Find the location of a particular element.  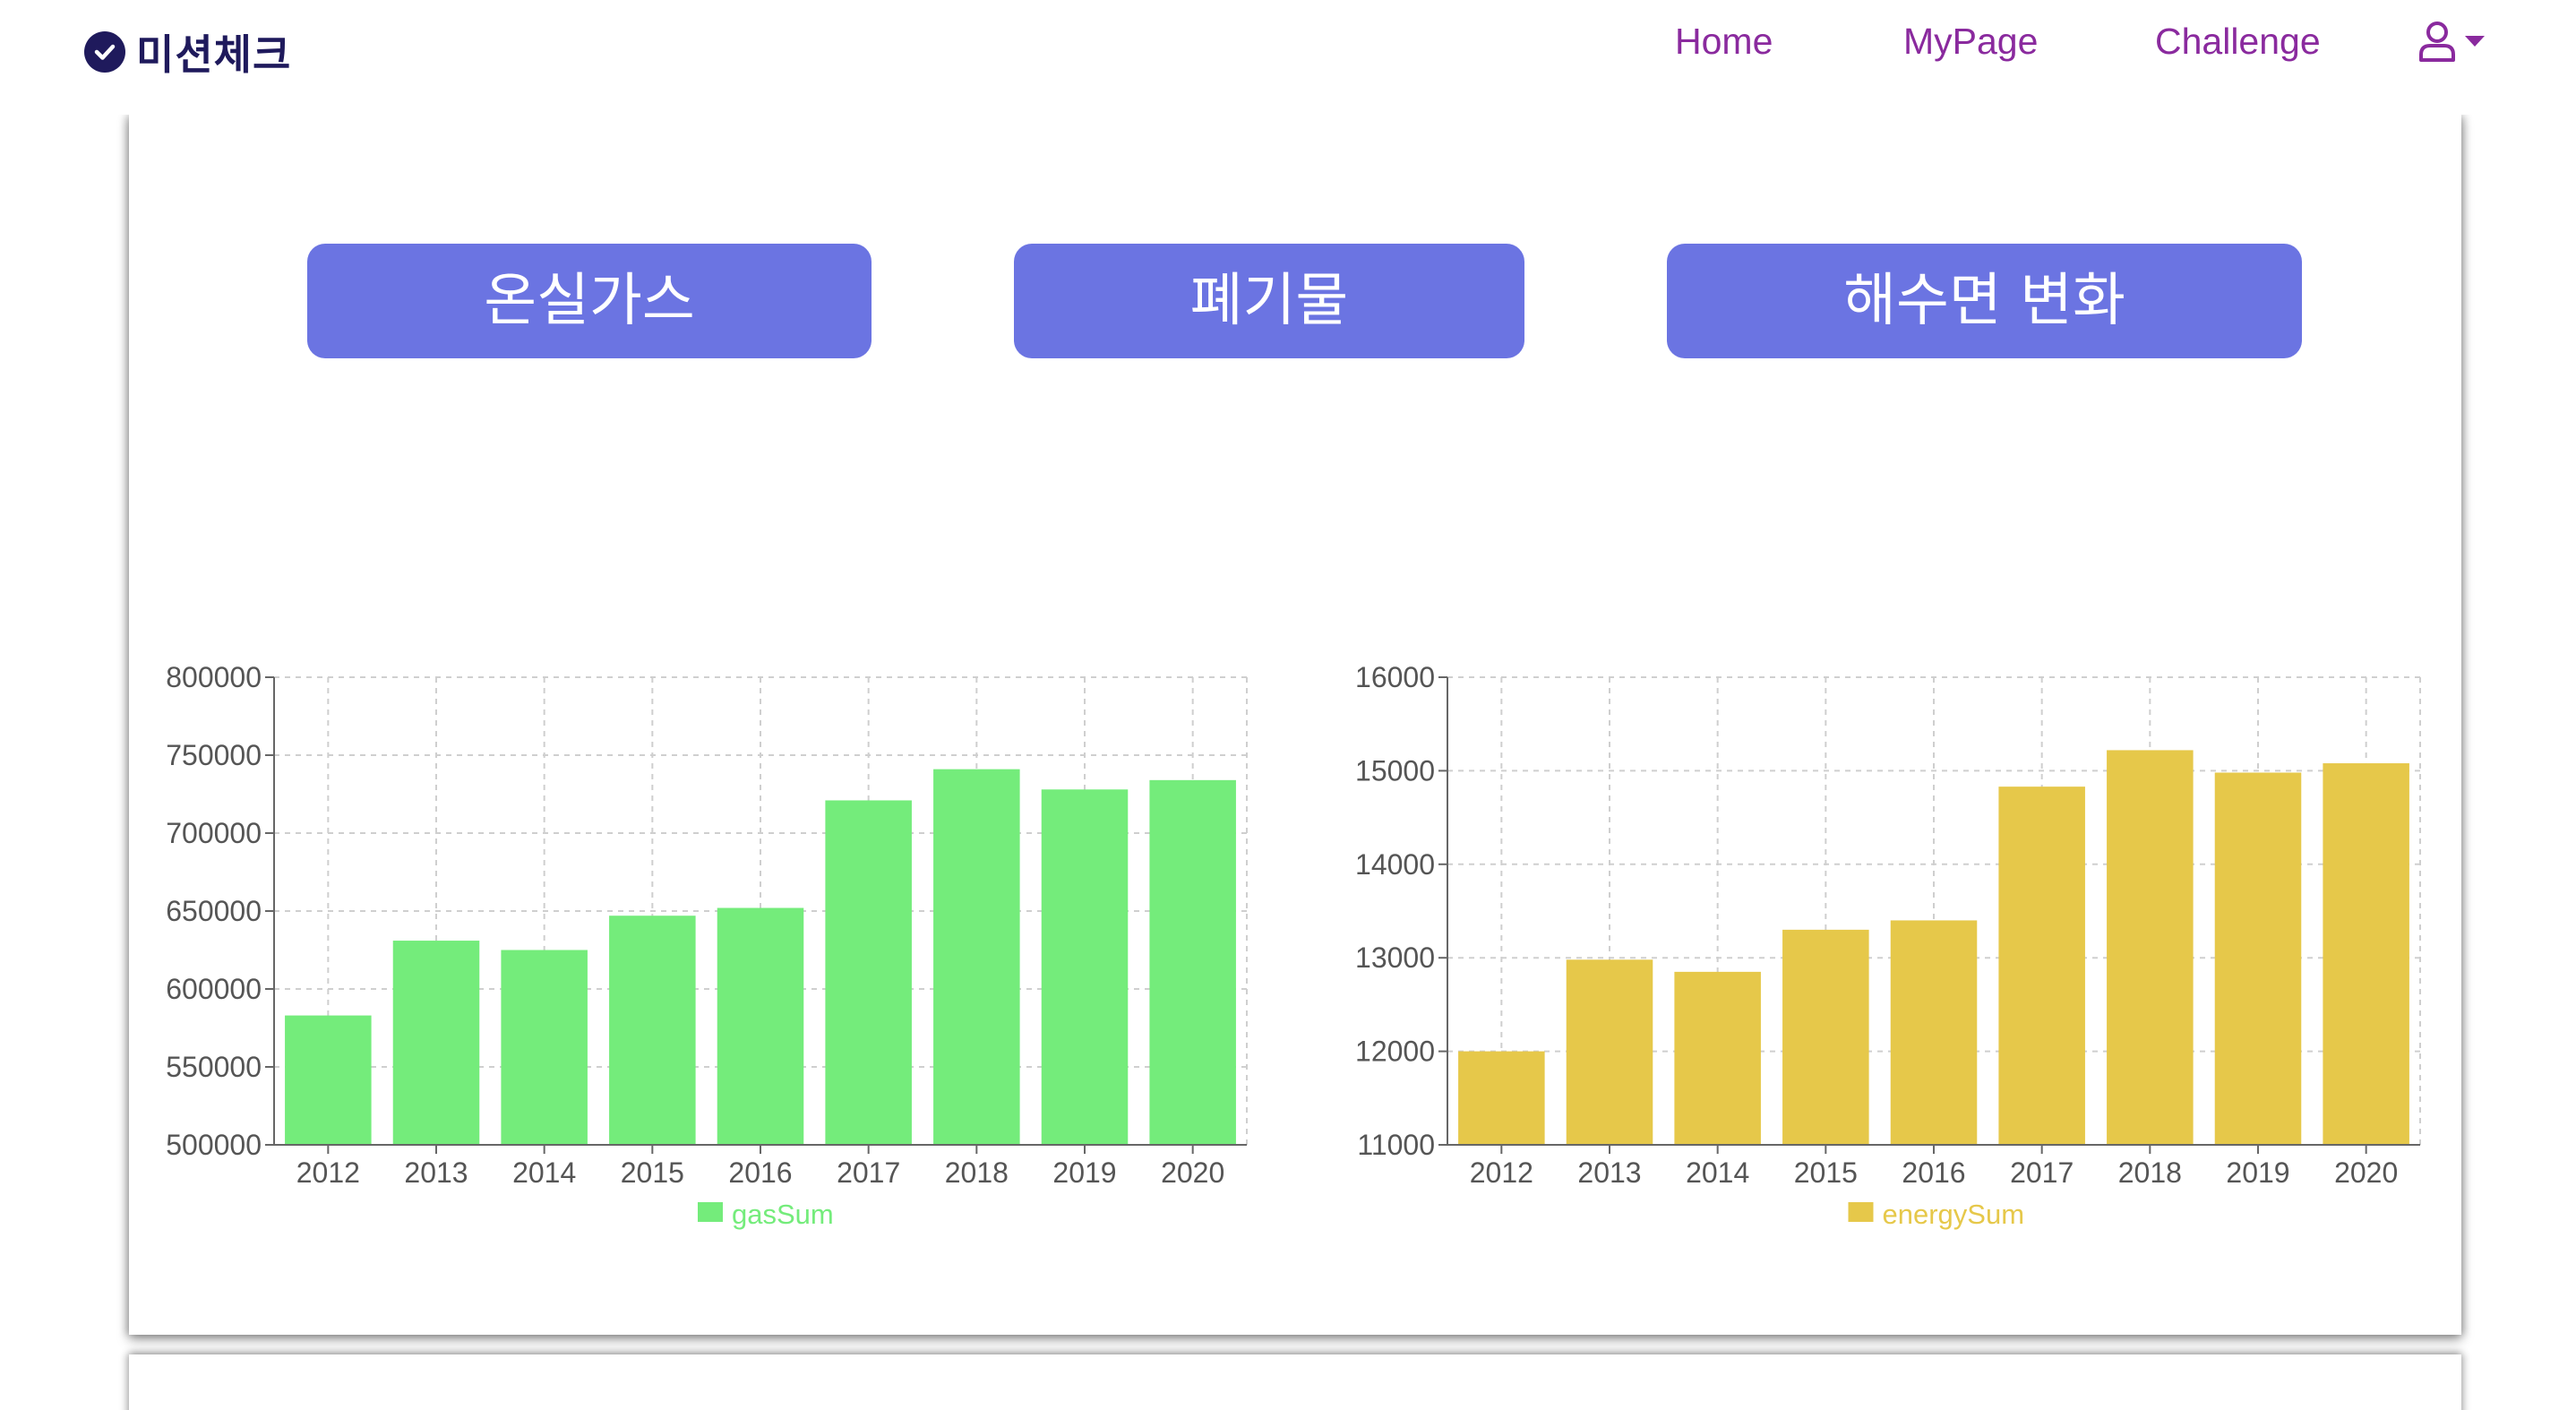

y-tick-label: 13000 is located at coordinates (1395, 958).